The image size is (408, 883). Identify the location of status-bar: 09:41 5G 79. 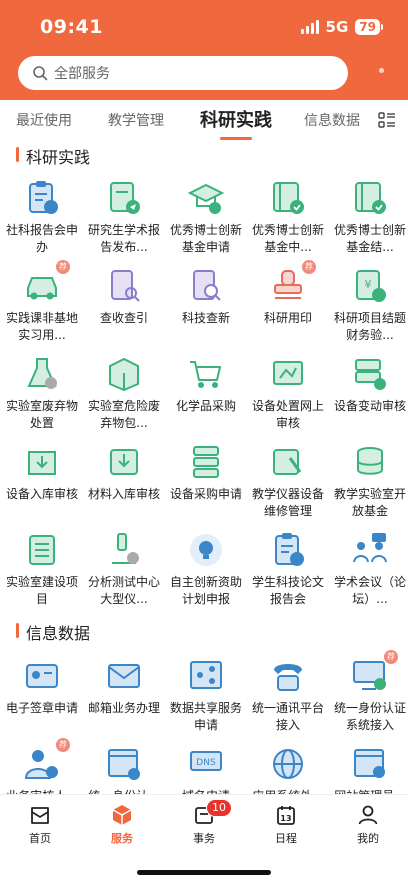
(204, 28).